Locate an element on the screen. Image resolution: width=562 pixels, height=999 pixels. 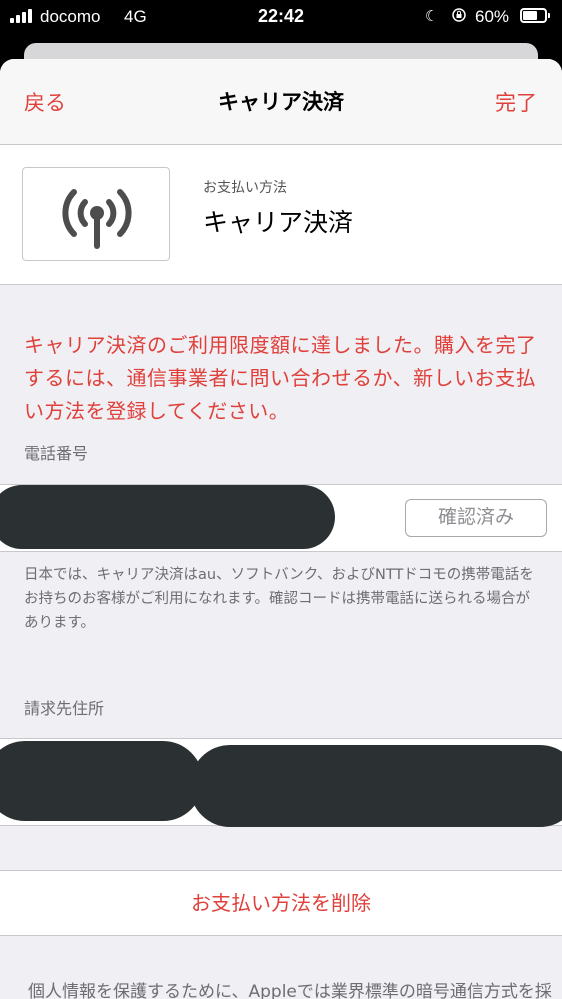
payment-method-row: お支払い方法 キャリア決済 is located at coordinates (281, 215).